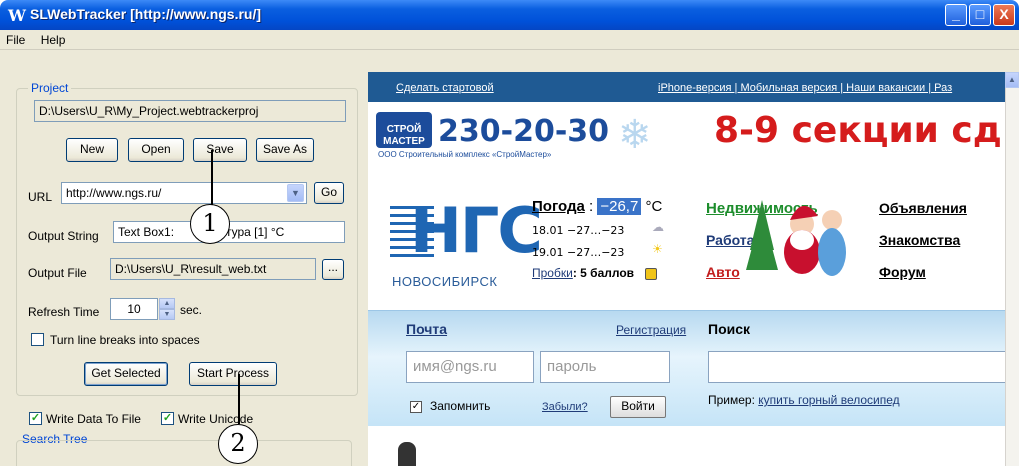 This screenshot has height=466, width=1019. I want to click on traffic-widget: Пробки: 5 баллов, so click(595, 273).